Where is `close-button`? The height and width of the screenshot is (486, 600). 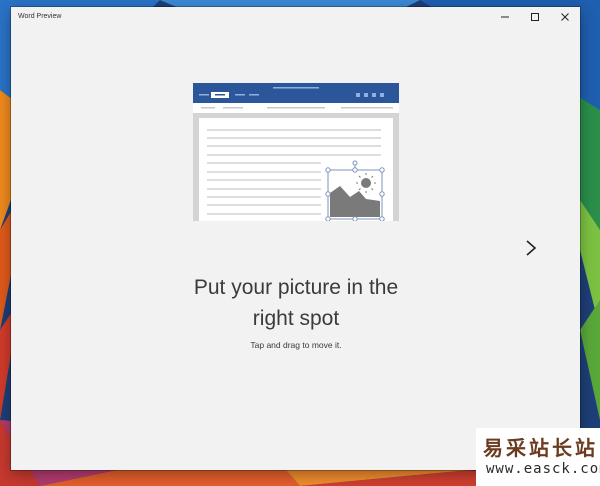
close-button is located at coordinates (565, 16).